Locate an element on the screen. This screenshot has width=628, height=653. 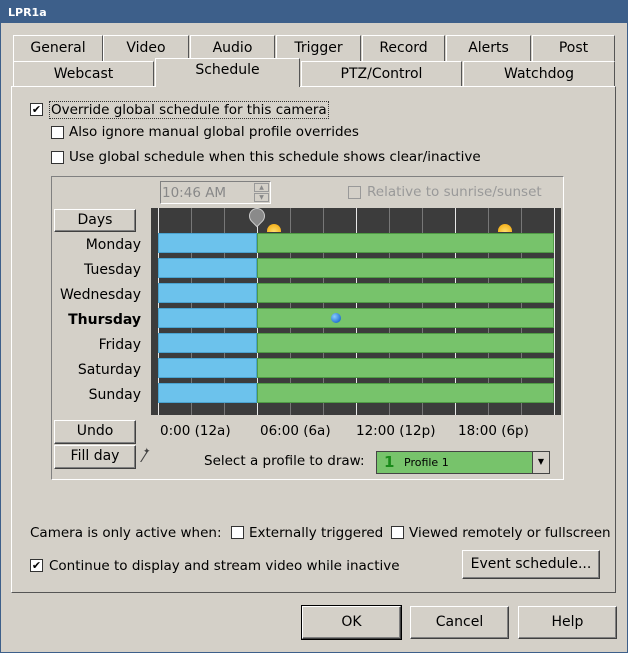
ignore-manual-checkbox is located at coordinates (57, 132).